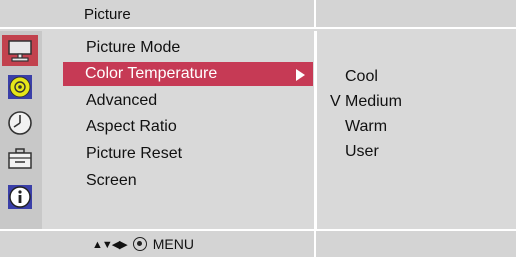 This screenshot has height=259, width=516. I want to click on sidebar-item-information, so click(20, 196).